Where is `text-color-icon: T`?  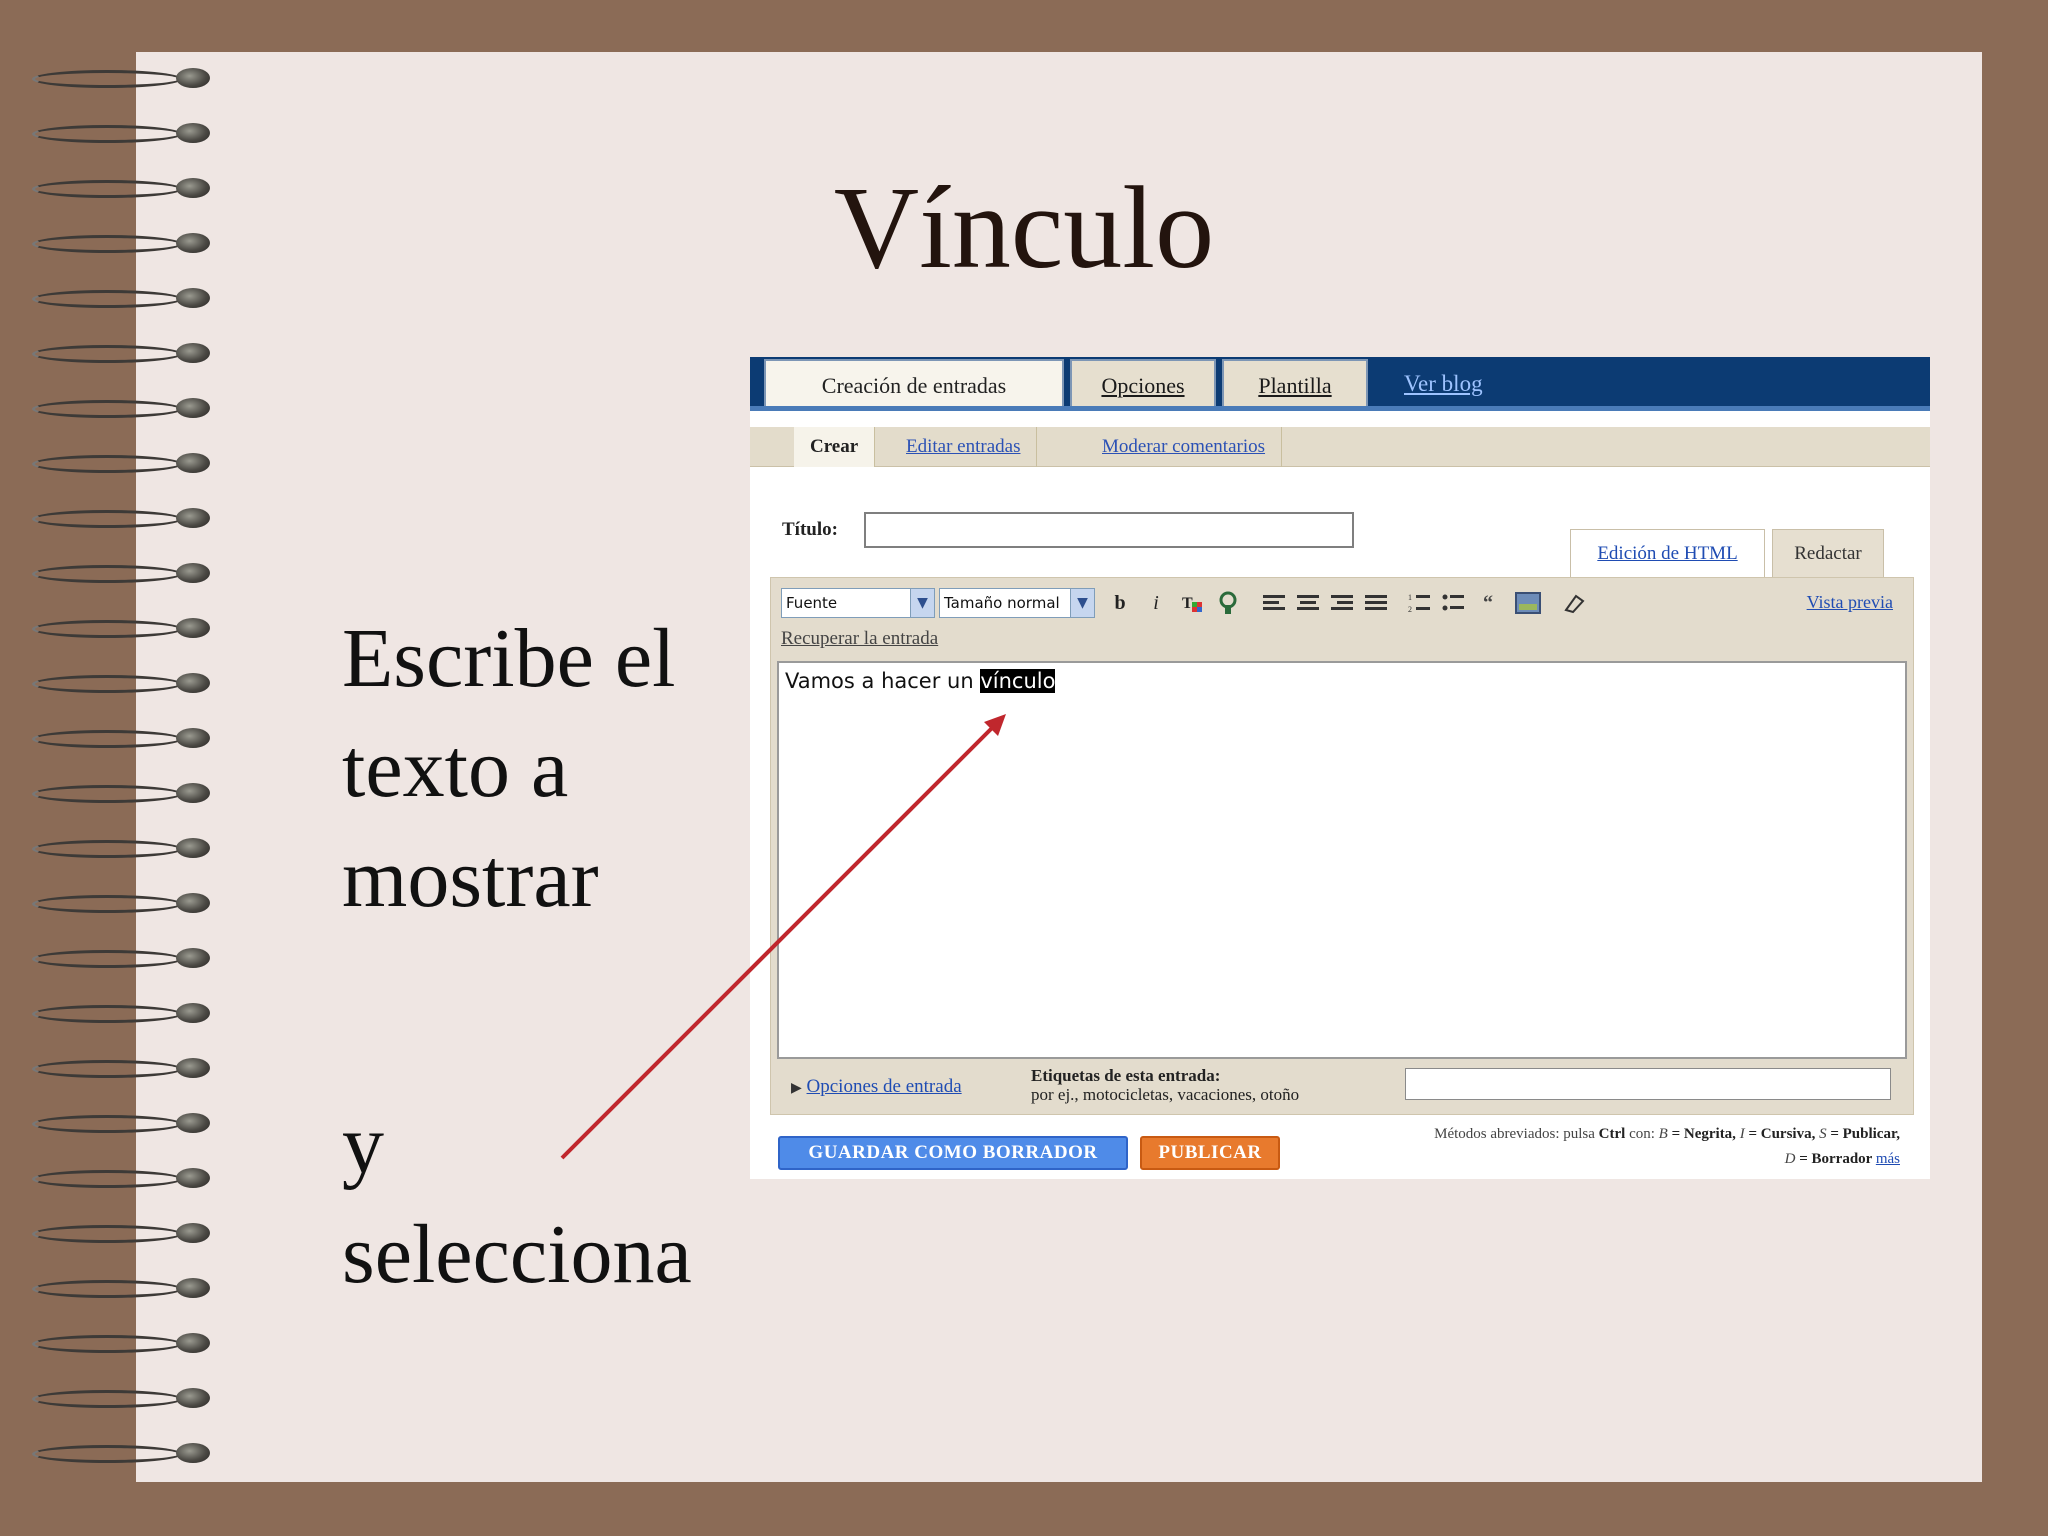 text-color-icon: T is located at coordinates (1192, 603).